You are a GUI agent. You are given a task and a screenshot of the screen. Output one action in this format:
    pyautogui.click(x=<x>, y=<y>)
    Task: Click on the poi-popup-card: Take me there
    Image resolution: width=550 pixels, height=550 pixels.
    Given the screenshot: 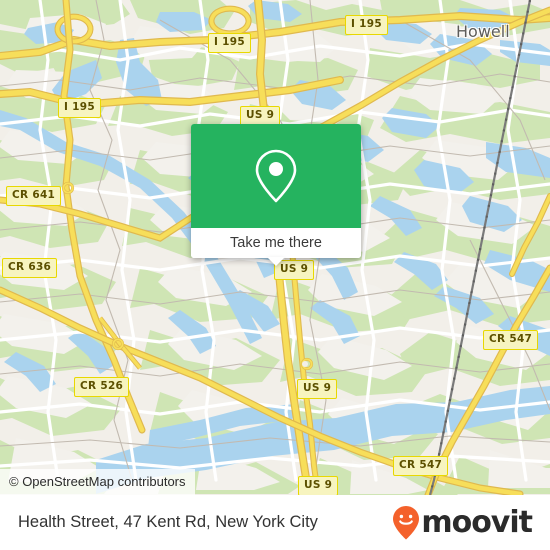 What is the action you would take?
    pyautogui.click(x=276, y=195)
    